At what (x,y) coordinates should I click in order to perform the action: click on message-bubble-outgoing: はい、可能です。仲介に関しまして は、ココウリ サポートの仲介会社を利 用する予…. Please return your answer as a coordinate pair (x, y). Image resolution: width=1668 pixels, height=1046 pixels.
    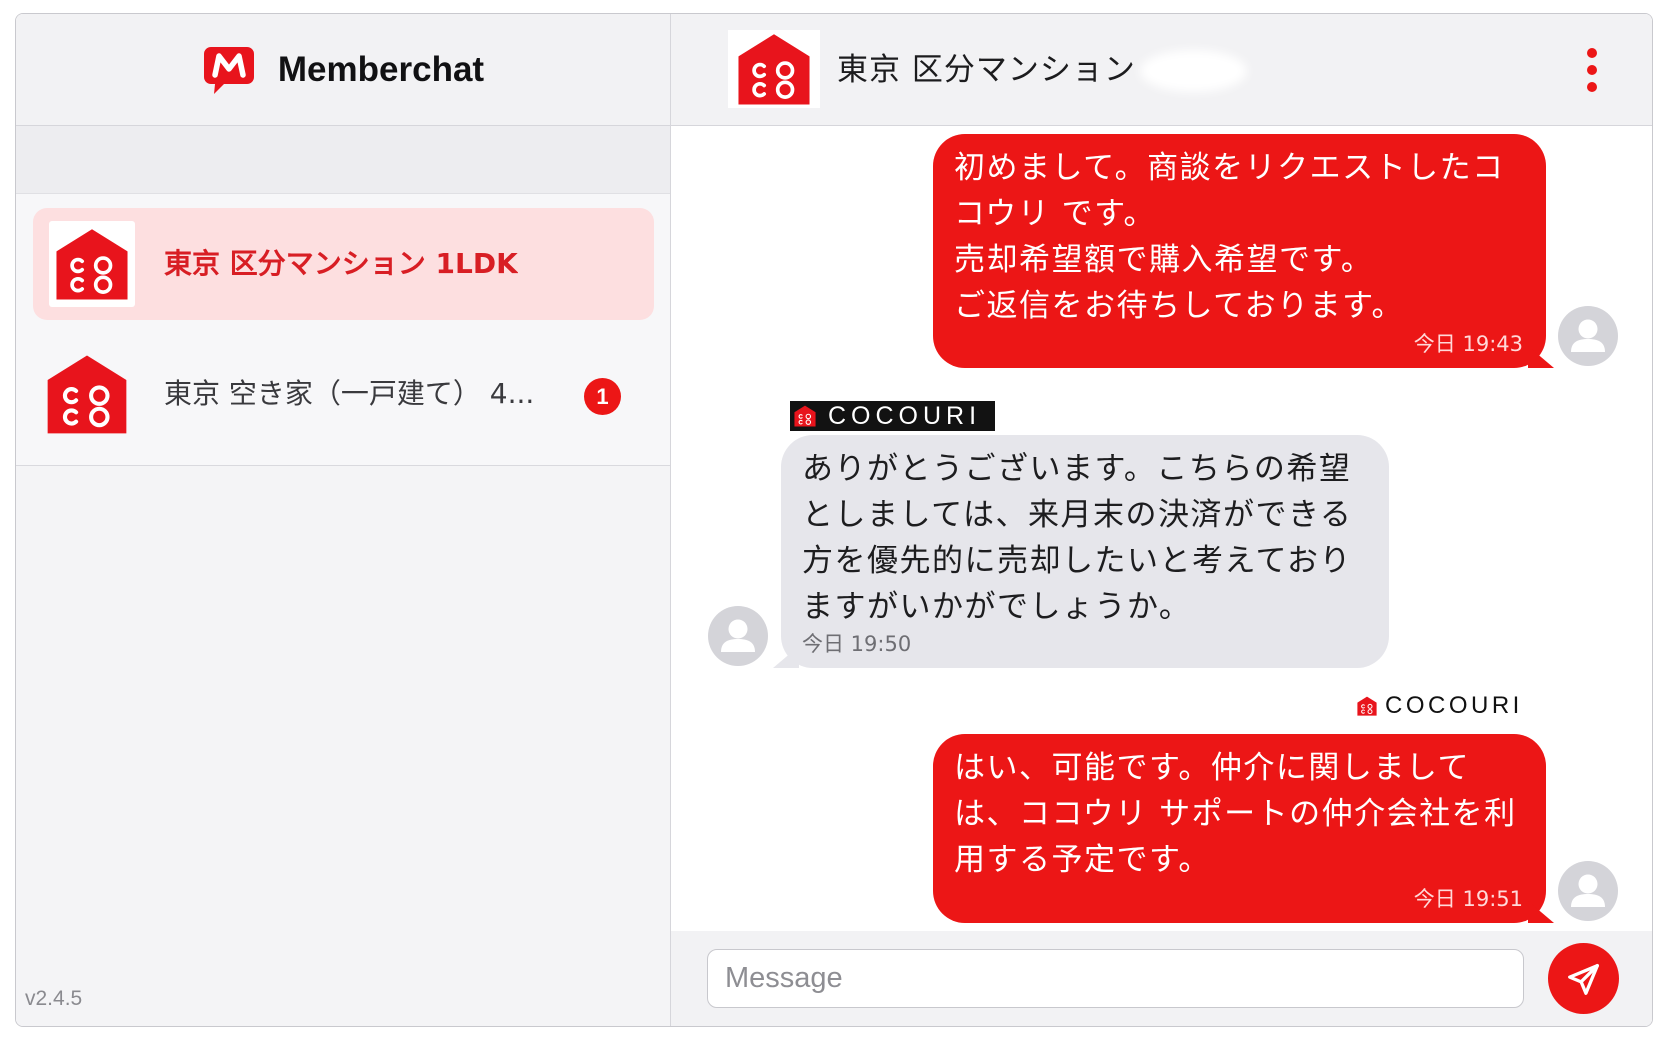
    Looking at the image, I should click on (1239, 828).